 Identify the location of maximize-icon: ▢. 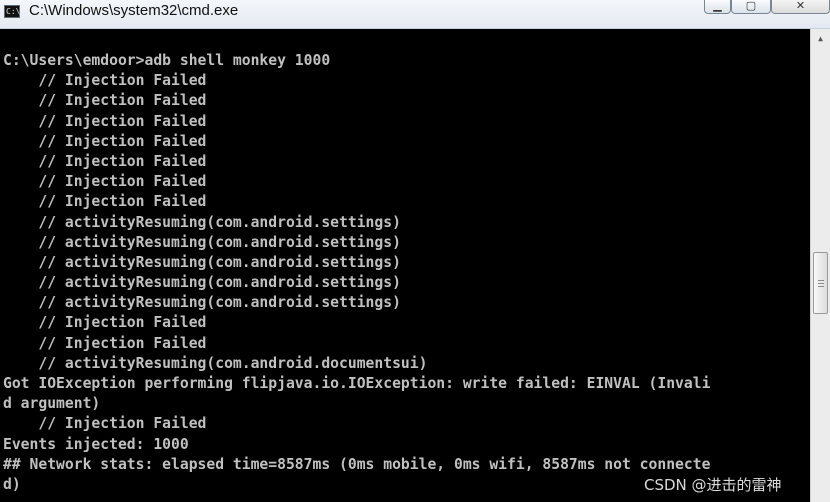
(751, 6).